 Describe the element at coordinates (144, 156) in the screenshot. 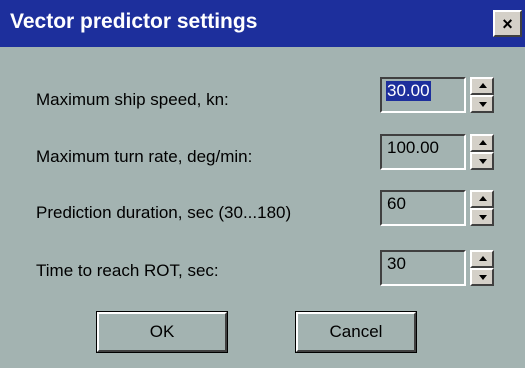

I see `max-turn-rate-label: Maximum turn rate, deg/min:` at that location.